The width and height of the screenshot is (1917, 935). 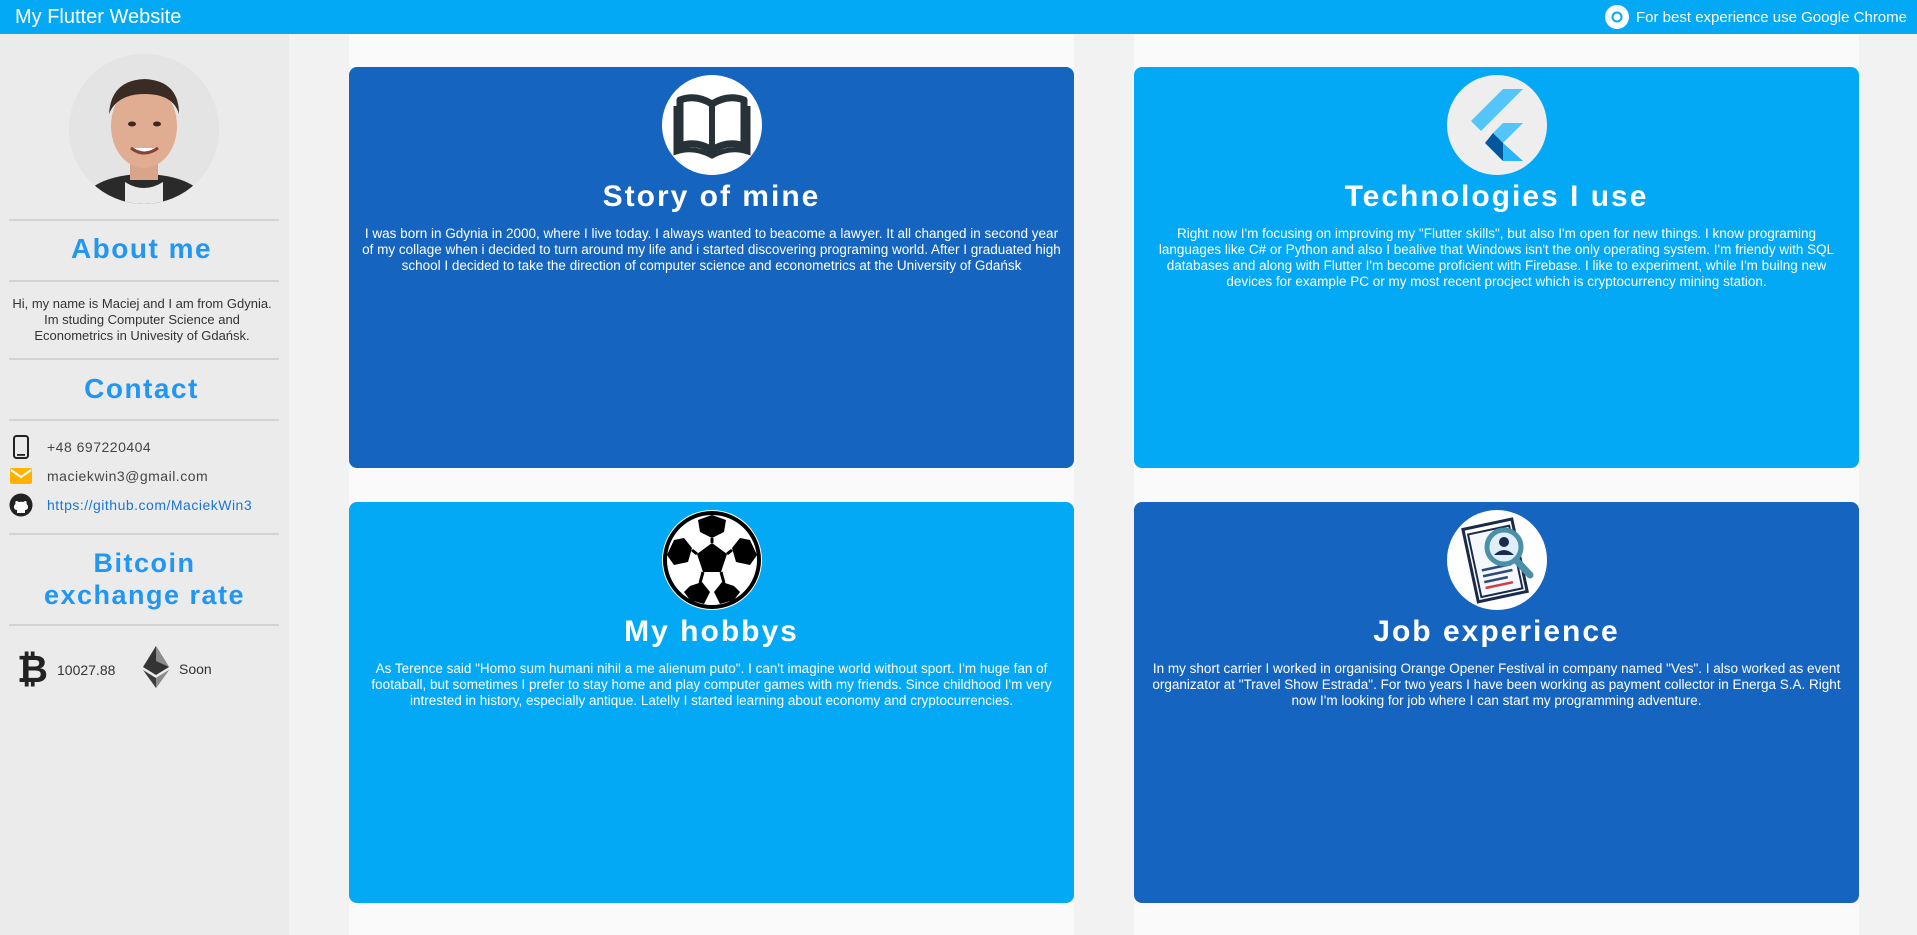 I want to click on card-title: Technologies I use, so click(x=1496, y=196).